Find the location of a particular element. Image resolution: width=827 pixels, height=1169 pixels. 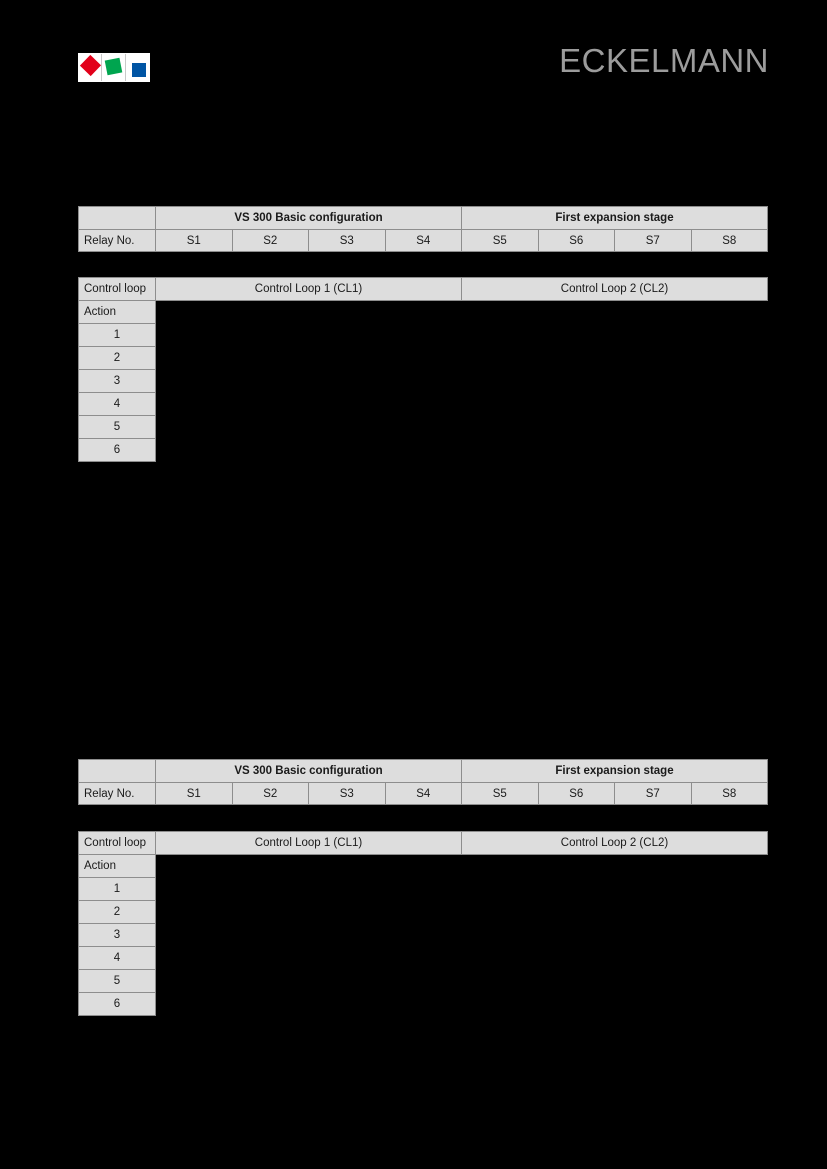

logo-tile-red is located at coordinates (91, 67).